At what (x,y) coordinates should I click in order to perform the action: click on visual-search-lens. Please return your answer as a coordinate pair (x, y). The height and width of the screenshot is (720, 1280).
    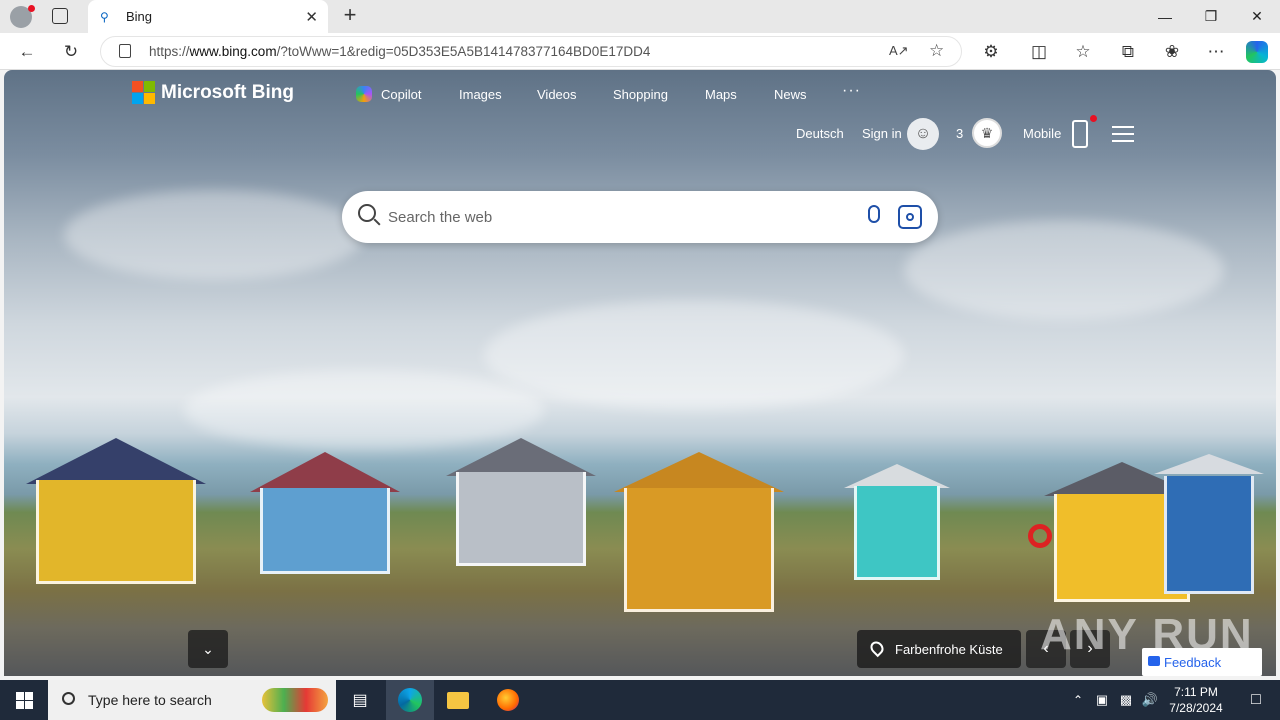
    Looking at the image, I should click on (910, 217).